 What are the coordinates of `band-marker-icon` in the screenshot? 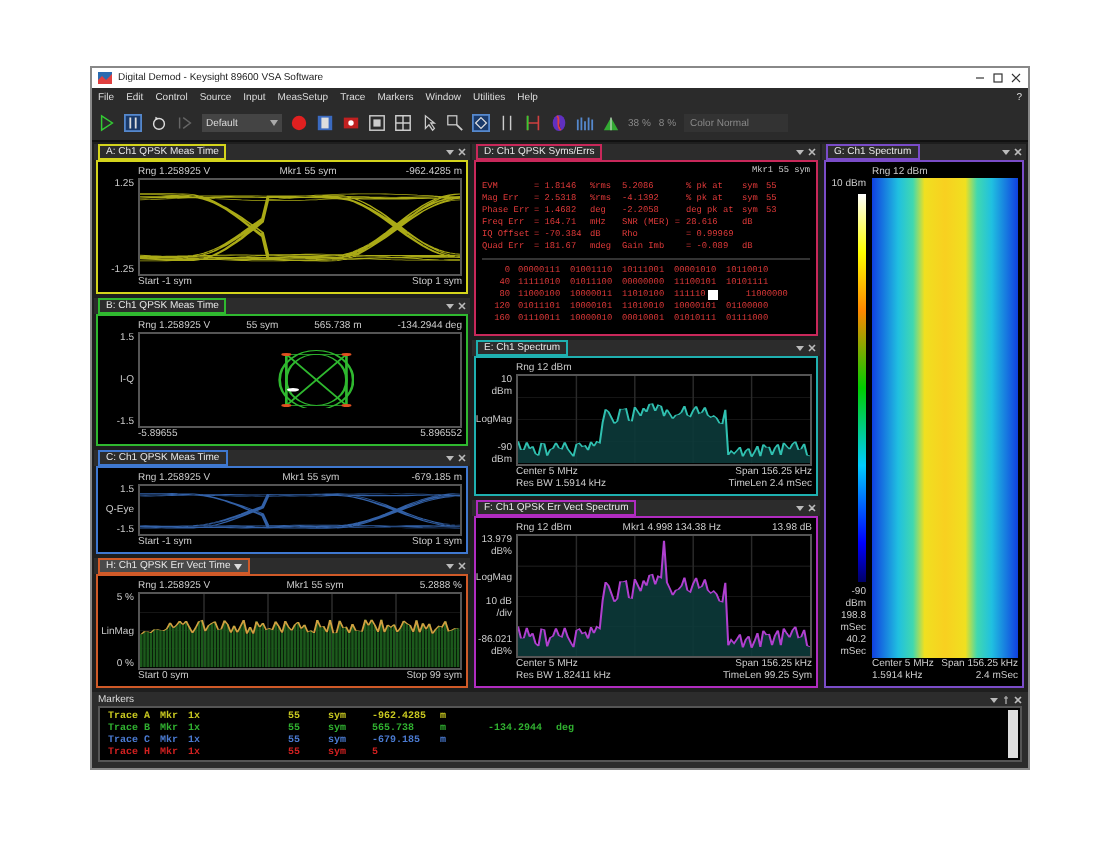 It's located at (507, 123).